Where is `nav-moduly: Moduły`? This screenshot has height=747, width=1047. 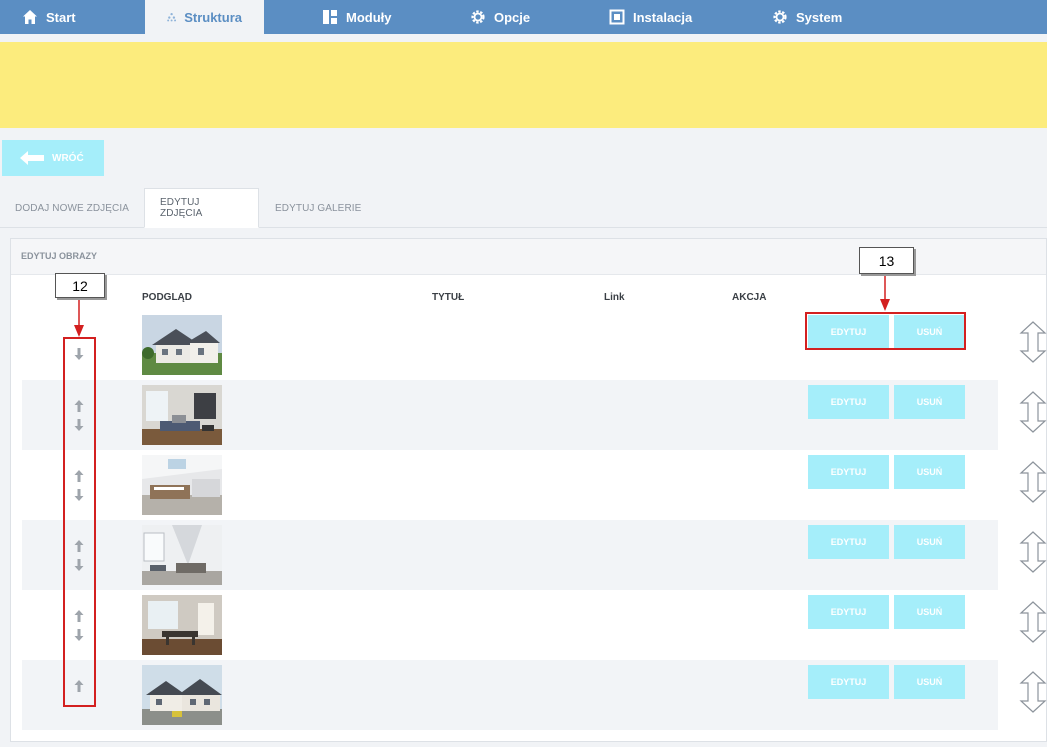
nav-moduly: Moduły is located at coordinates (357, 17).